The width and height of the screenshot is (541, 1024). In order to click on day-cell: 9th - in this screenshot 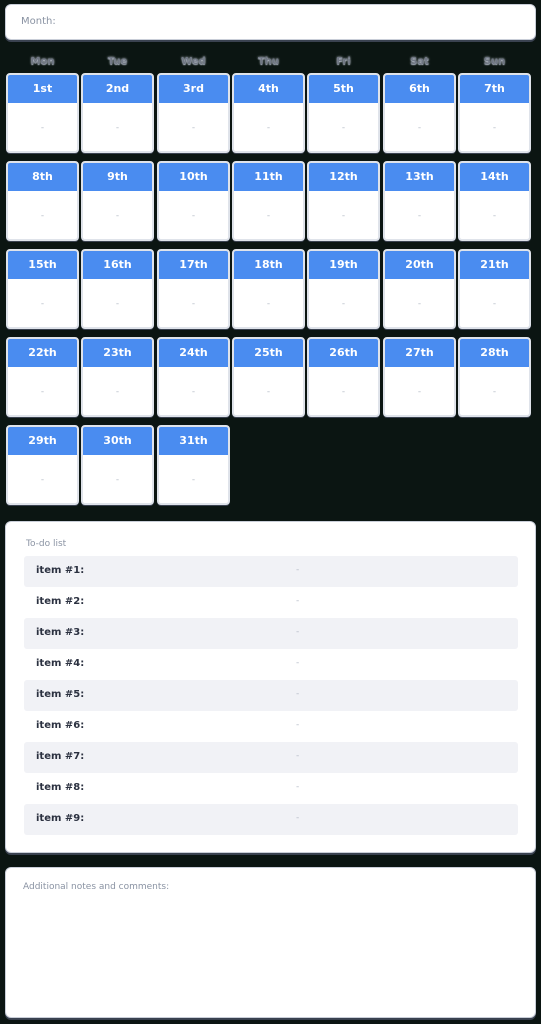, I will do `click(117, 201)`.